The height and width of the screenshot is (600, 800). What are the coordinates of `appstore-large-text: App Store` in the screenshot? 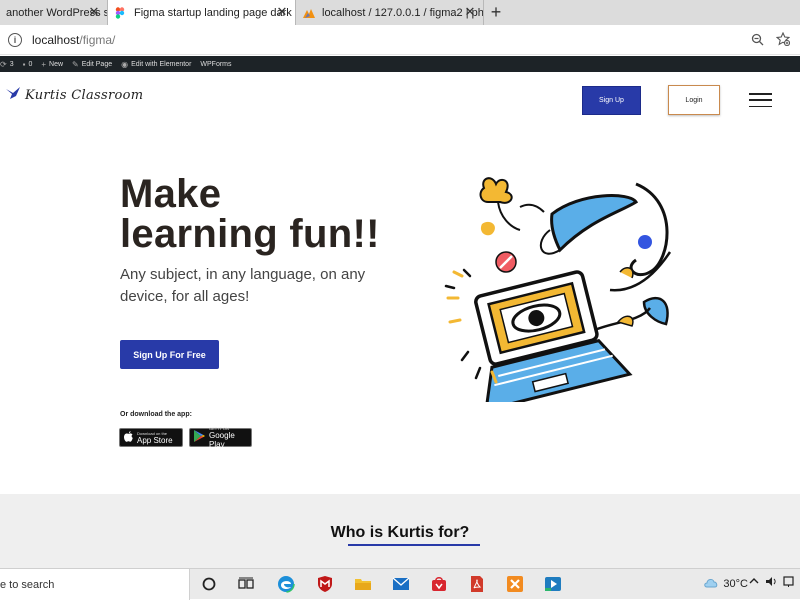 It's located at (155, 440).